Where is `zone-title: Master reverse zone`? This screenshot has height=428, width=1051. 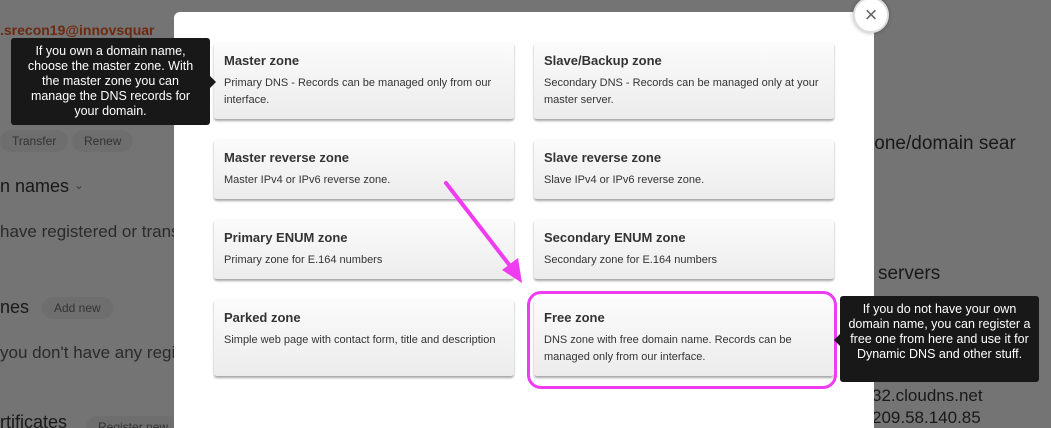
zone-title: Master reverse zone is located at coordinates (287, 157).